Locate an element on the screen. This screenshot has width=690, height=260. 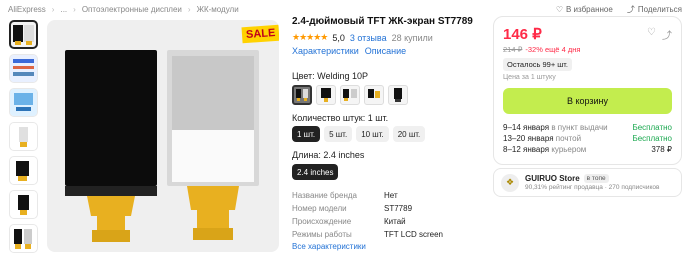
bought-count: 28 купили is located at coordinates (412, 37).